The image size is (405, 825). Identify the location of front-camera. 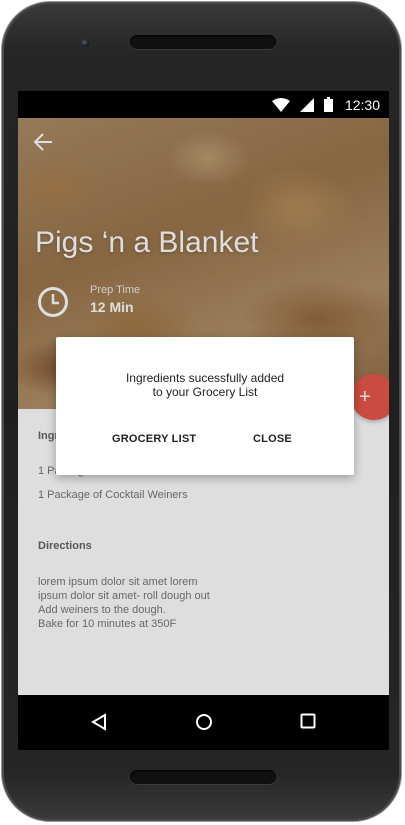
(85, 43).